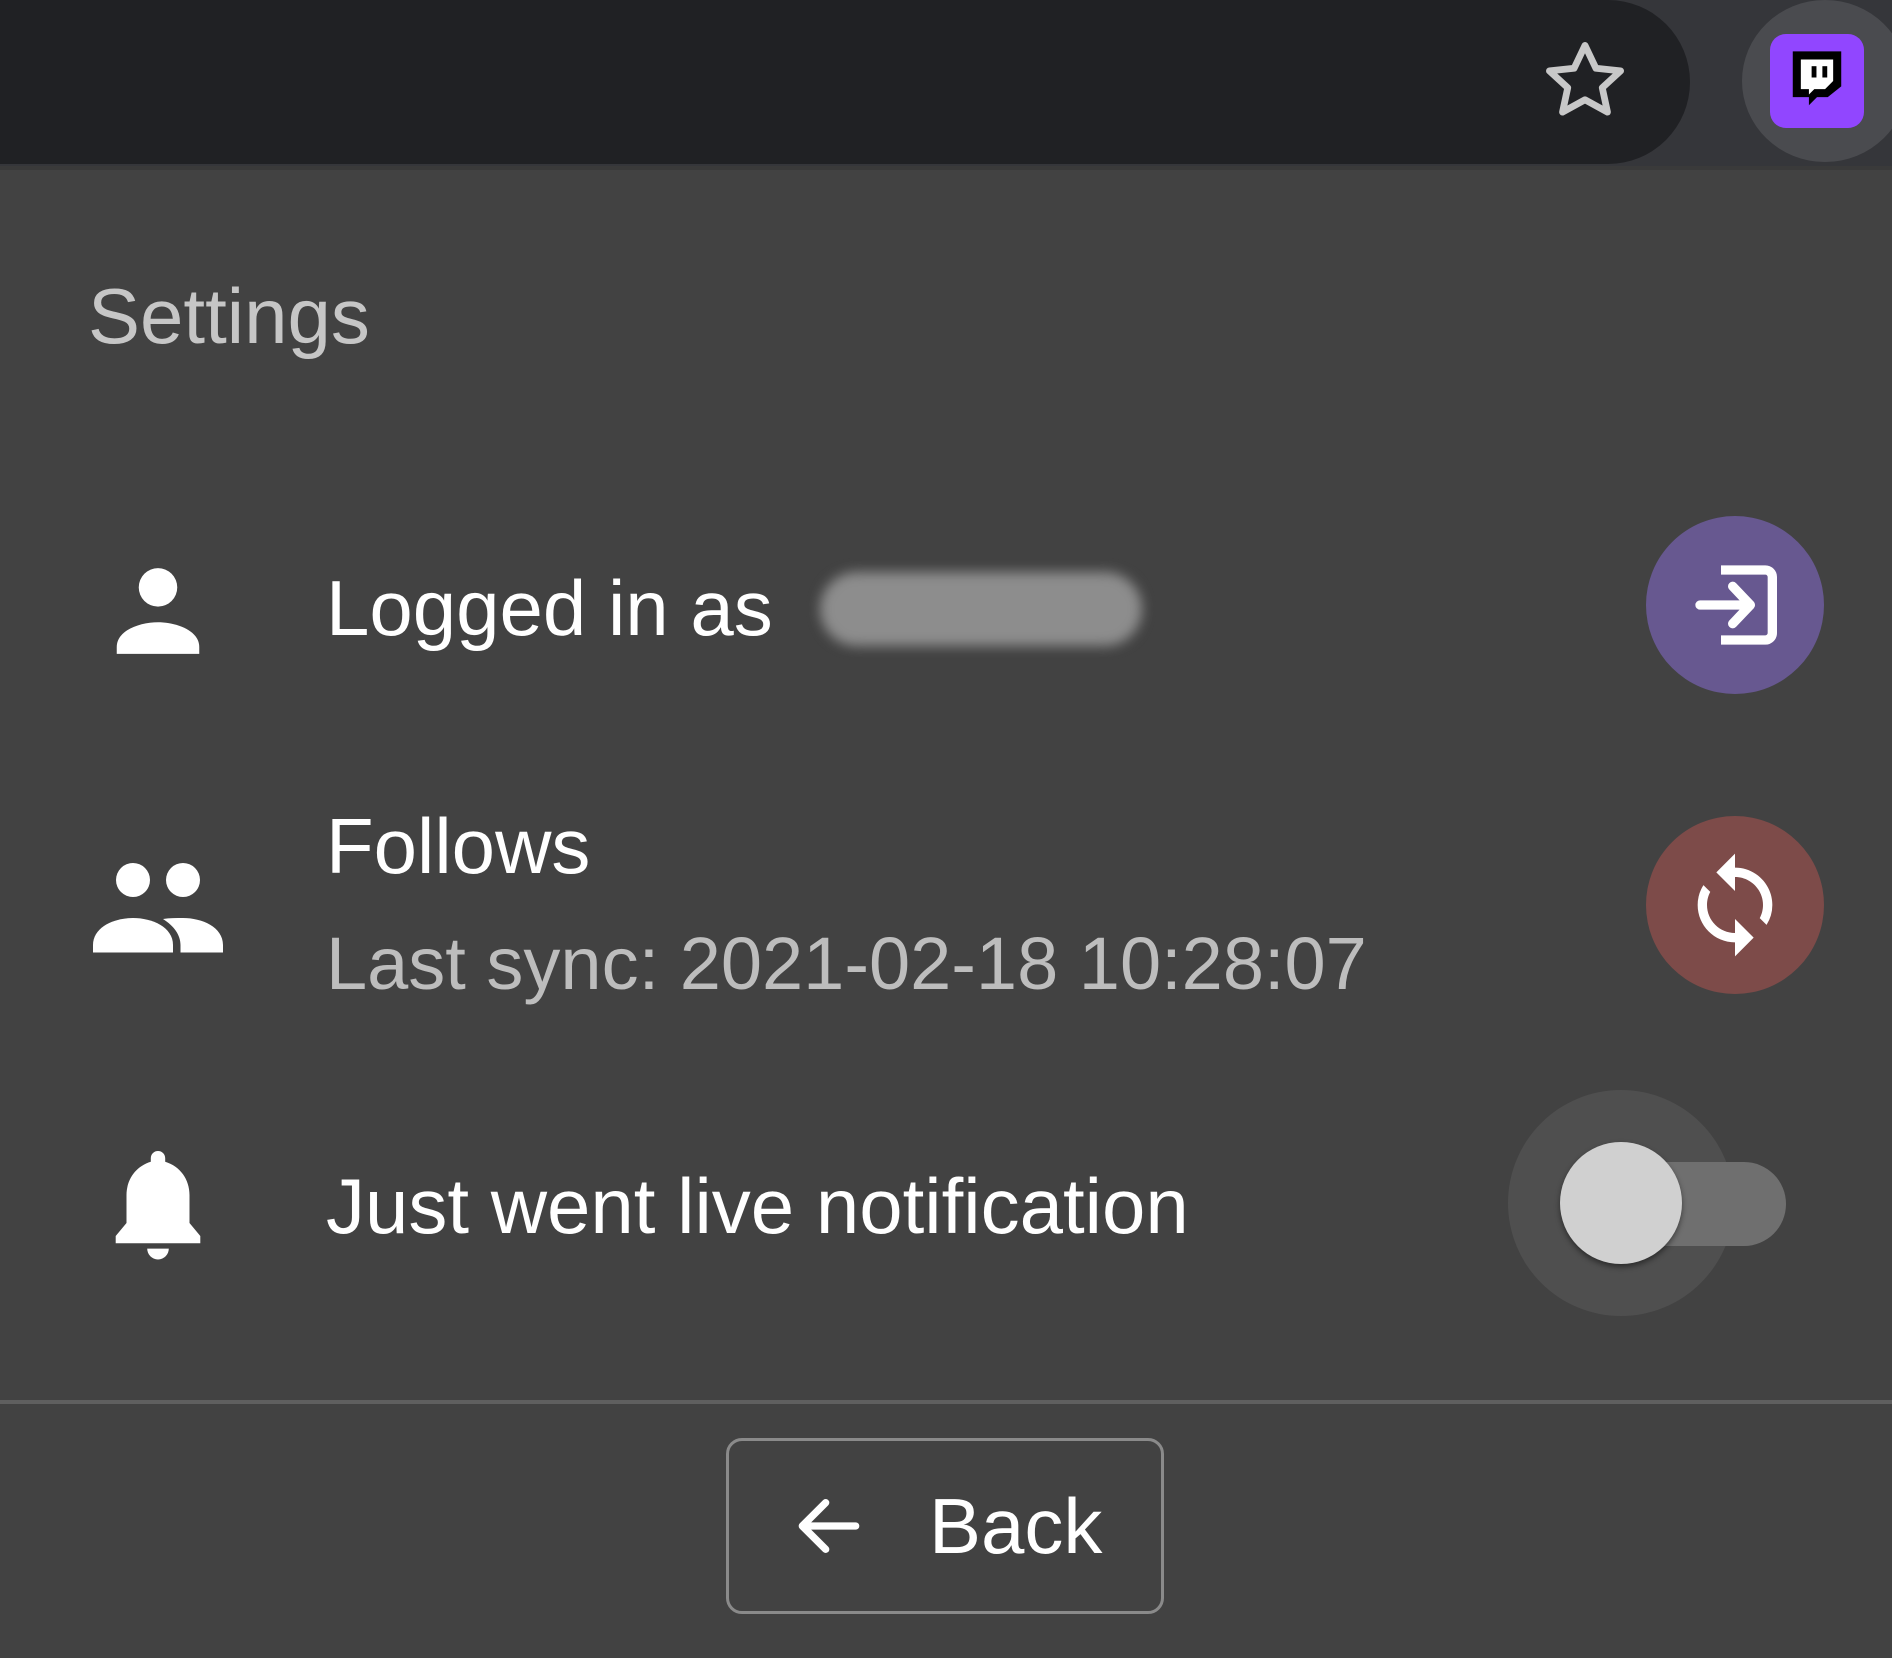 The image size is (1892, 1658). I want to click on logged-in-label: Logged in as, so click(549, 608).